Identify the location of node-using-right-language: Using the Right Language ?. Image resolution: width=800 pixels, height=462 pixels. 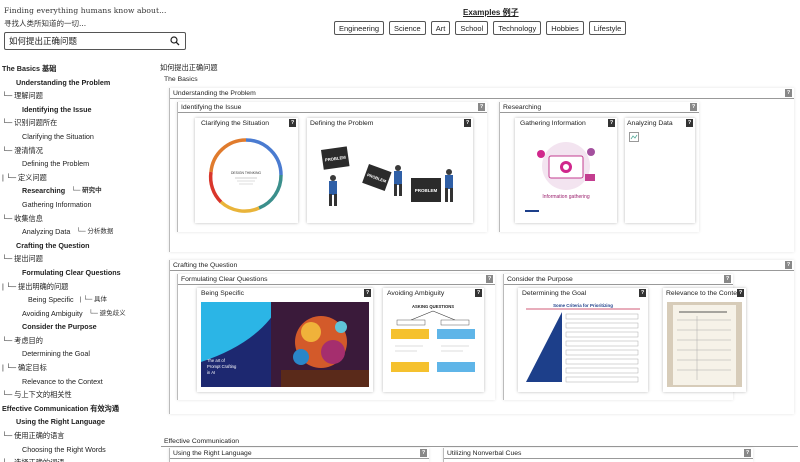
(299, 455).